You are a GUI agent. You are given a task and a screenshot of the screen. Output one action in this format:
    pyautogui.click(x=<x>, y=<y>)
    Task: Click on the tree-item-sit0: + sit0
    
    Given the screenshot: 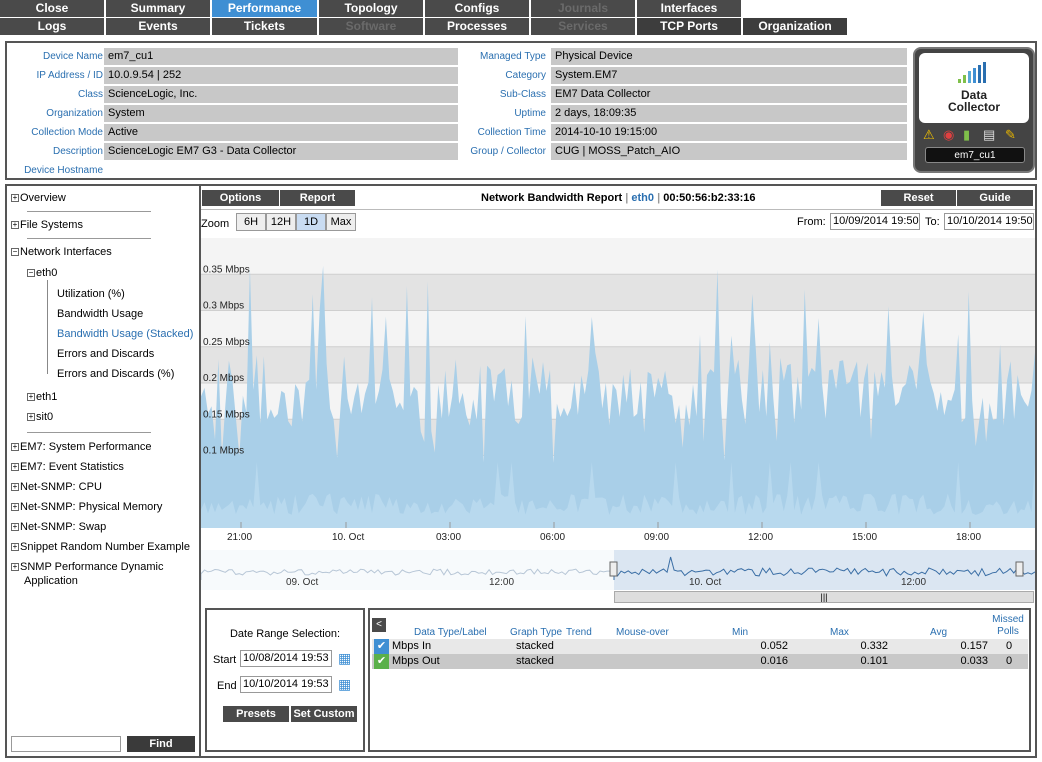 What is the action you would take?
    pyautogui.click(x=40, y=417)
    